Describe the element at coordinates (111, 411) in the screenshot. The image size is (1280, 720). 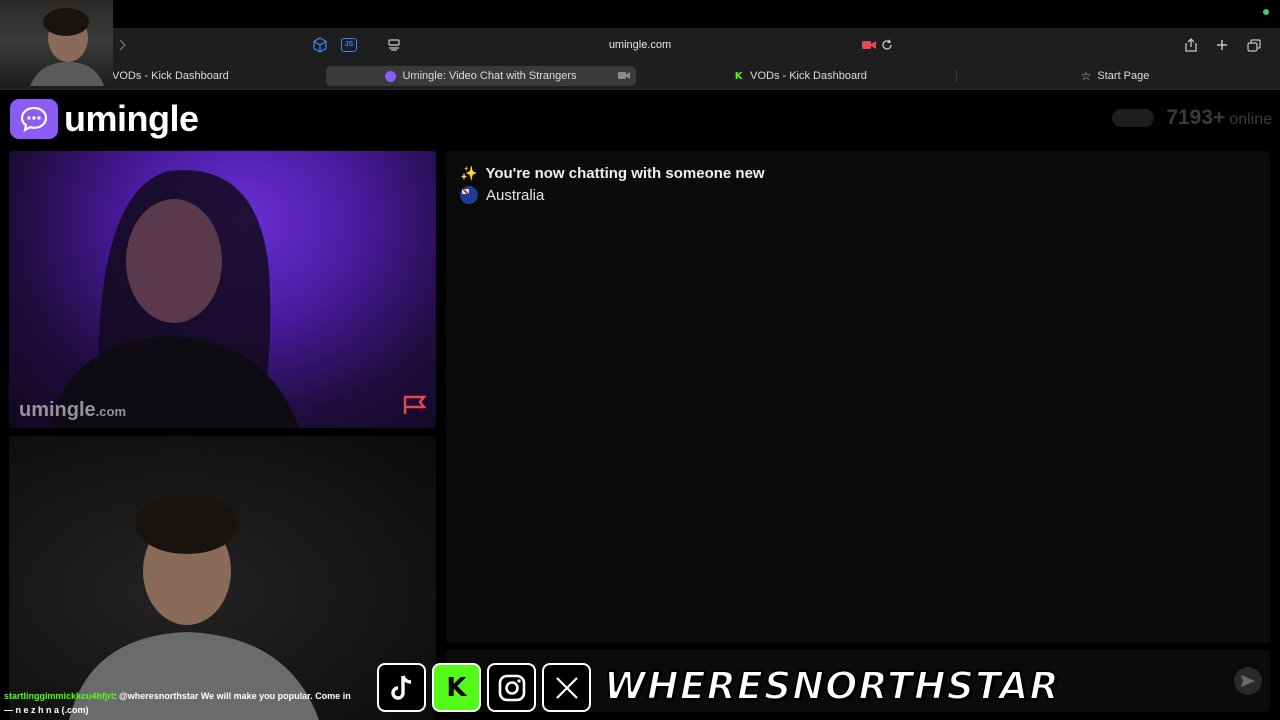
I see `watermark-suffix: .com` at that location.